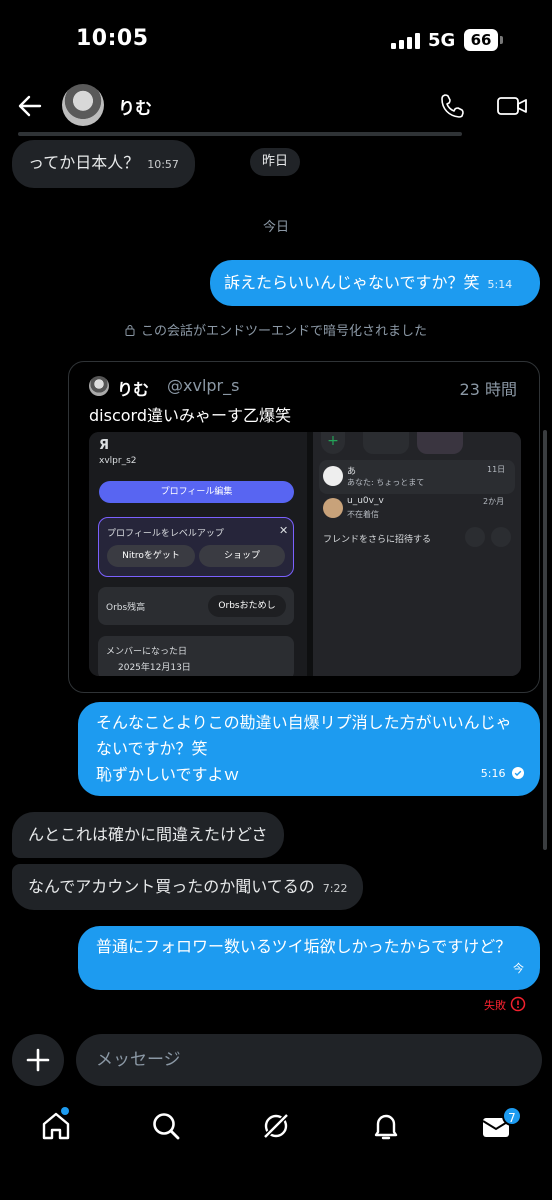 Image resolution: width=552 pixels, height=1200 pixels. What do you see at coordinates (83, 105) in the screenshot?
I see `contact-avatar` at bounding box center [83, 105].